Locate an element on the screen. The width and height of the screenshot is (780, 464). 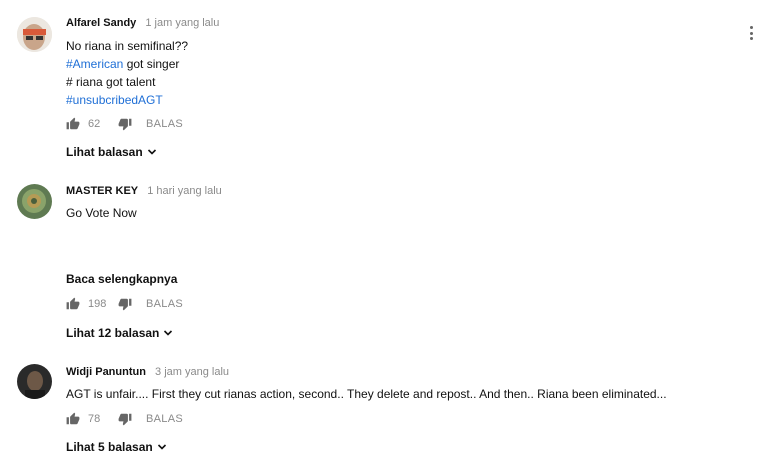
comment-actions: 62 BALAS is located at coordinates (124, 124).